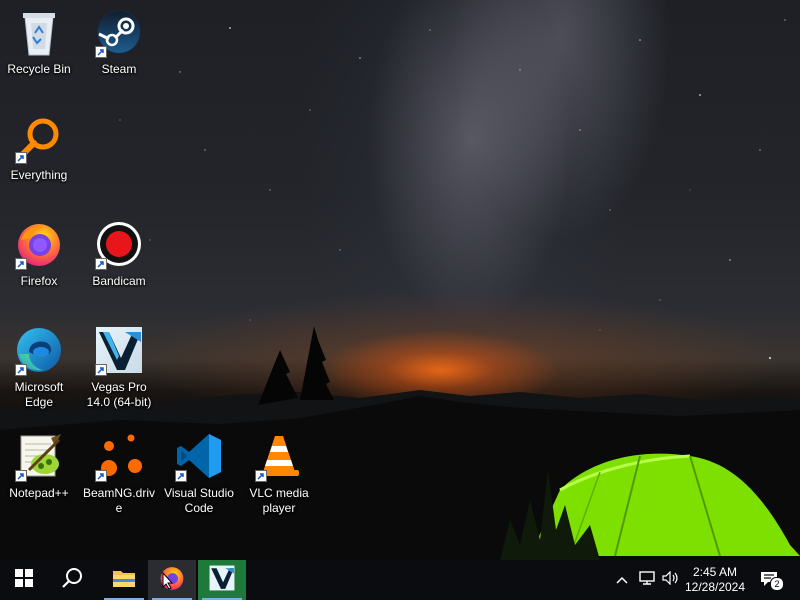 The image size is (800, 600). Describe the element at coordinates (199, 456) in the screenshot. I see `vscode-icon` at that location.